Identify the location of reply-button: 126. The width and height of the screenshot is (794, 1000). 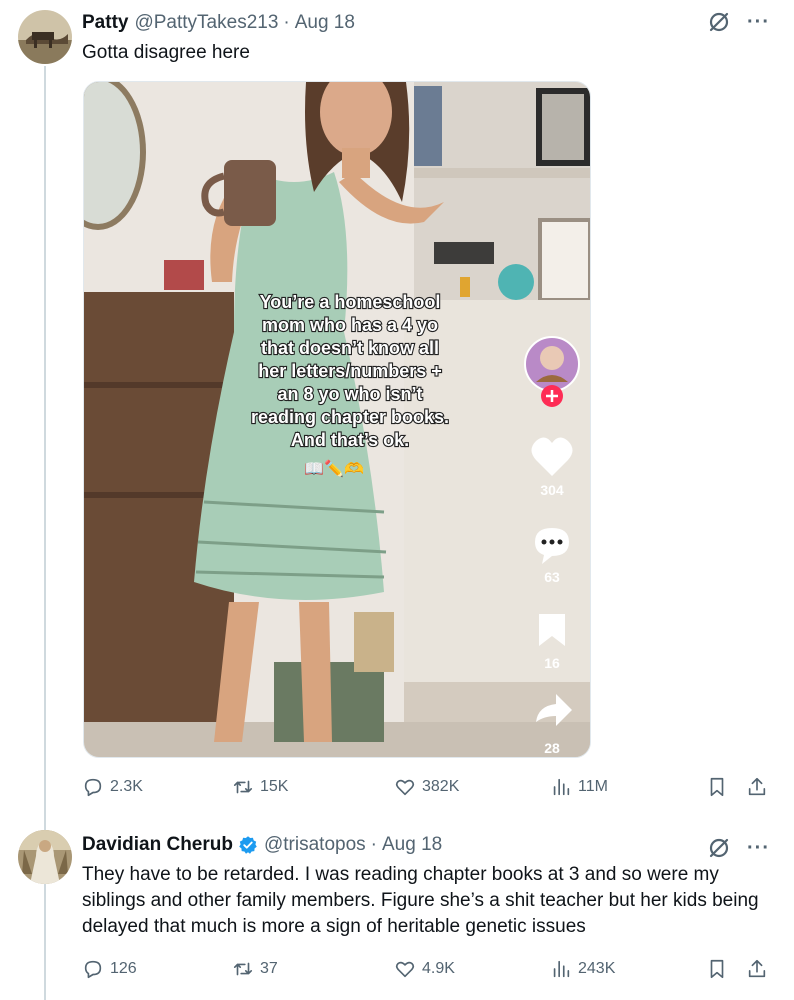
(109, 969).